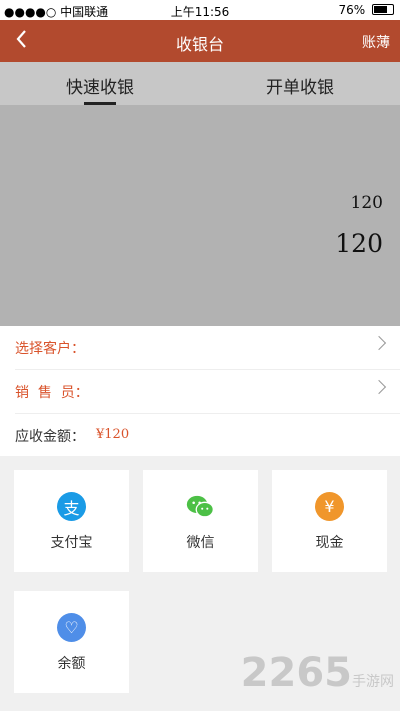 The width and height of the screenshot is (400, 711). I want to click on payment-cash: ¥ 现金, so click(329, 521).